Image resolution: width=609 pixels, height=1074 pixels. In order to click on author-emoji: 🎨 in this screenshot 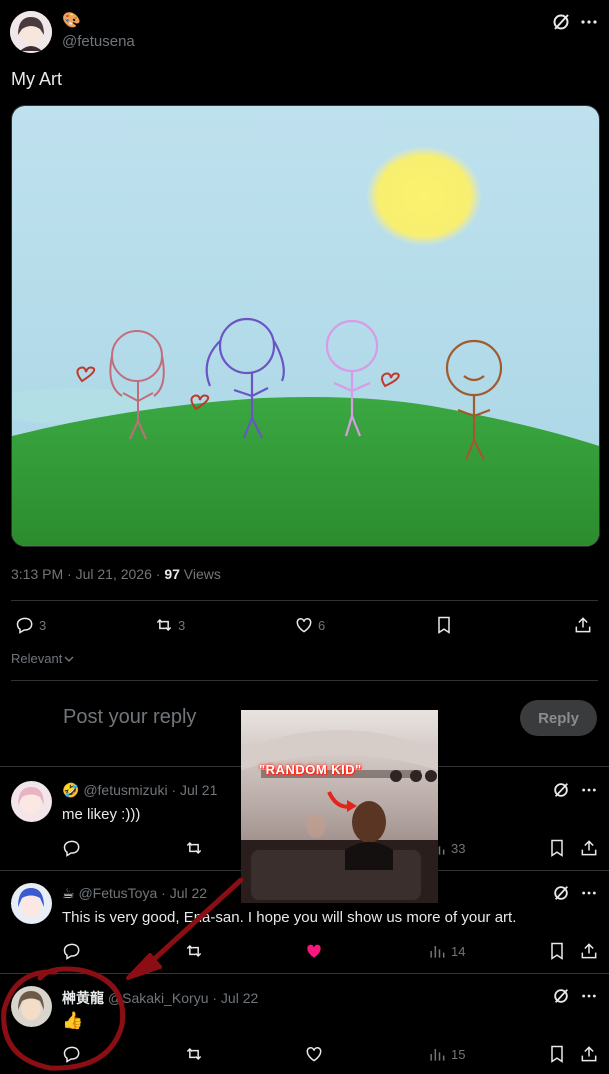, I will do `click(71, 20)`.